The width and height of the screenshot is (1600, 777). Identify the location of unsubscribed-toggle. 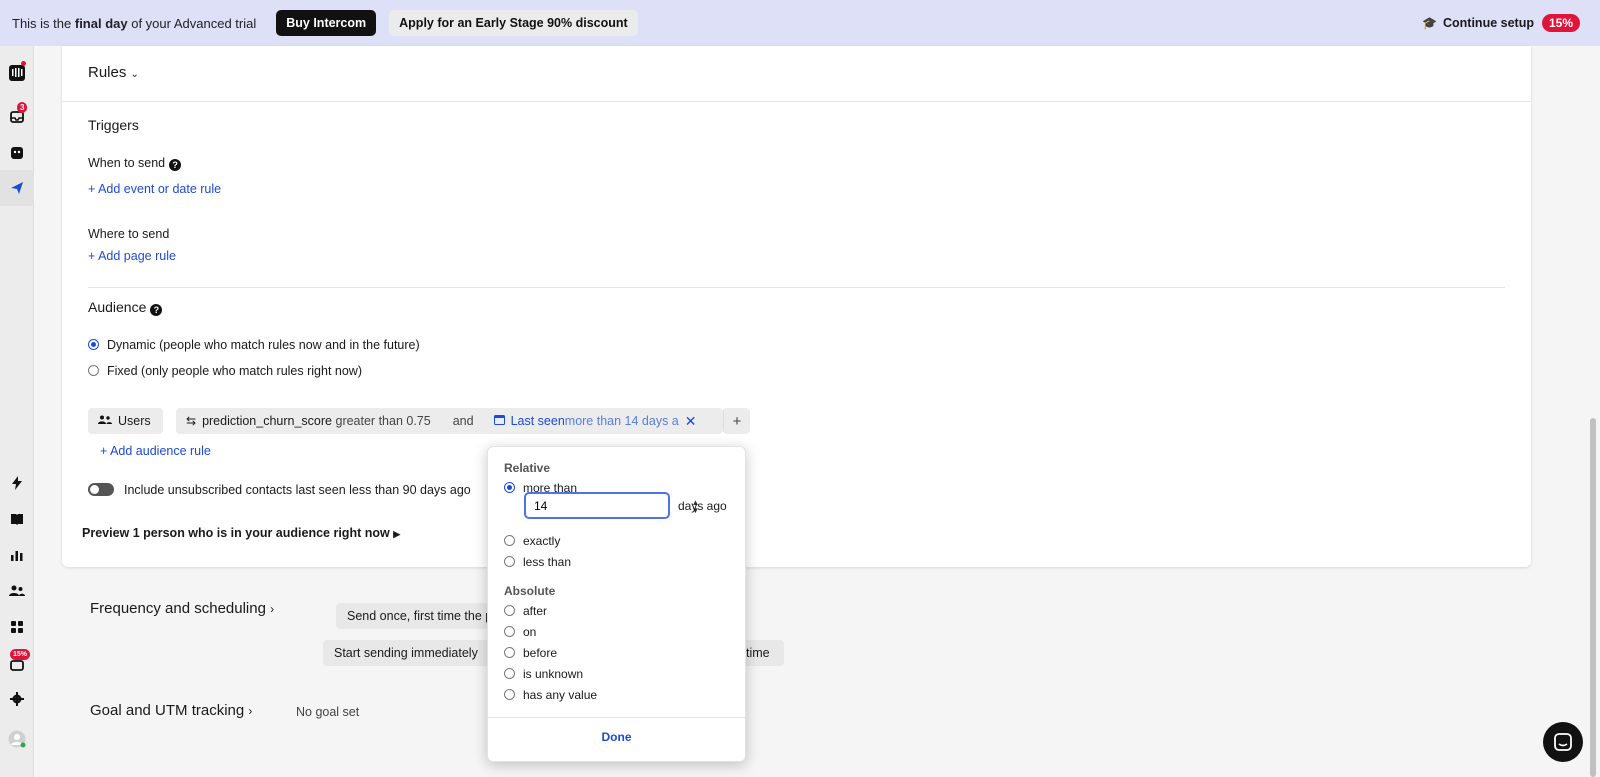
(101, 489).